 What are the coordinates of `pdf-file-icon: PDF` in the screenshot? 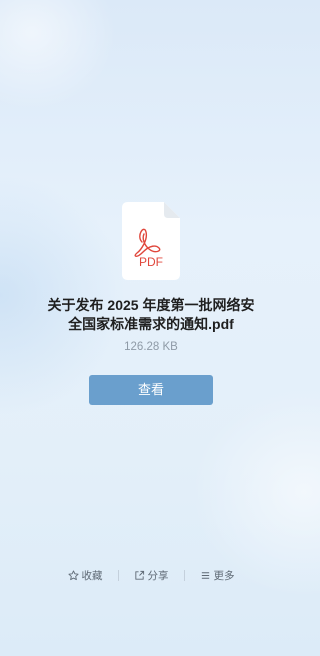 It's located at (151, 241).